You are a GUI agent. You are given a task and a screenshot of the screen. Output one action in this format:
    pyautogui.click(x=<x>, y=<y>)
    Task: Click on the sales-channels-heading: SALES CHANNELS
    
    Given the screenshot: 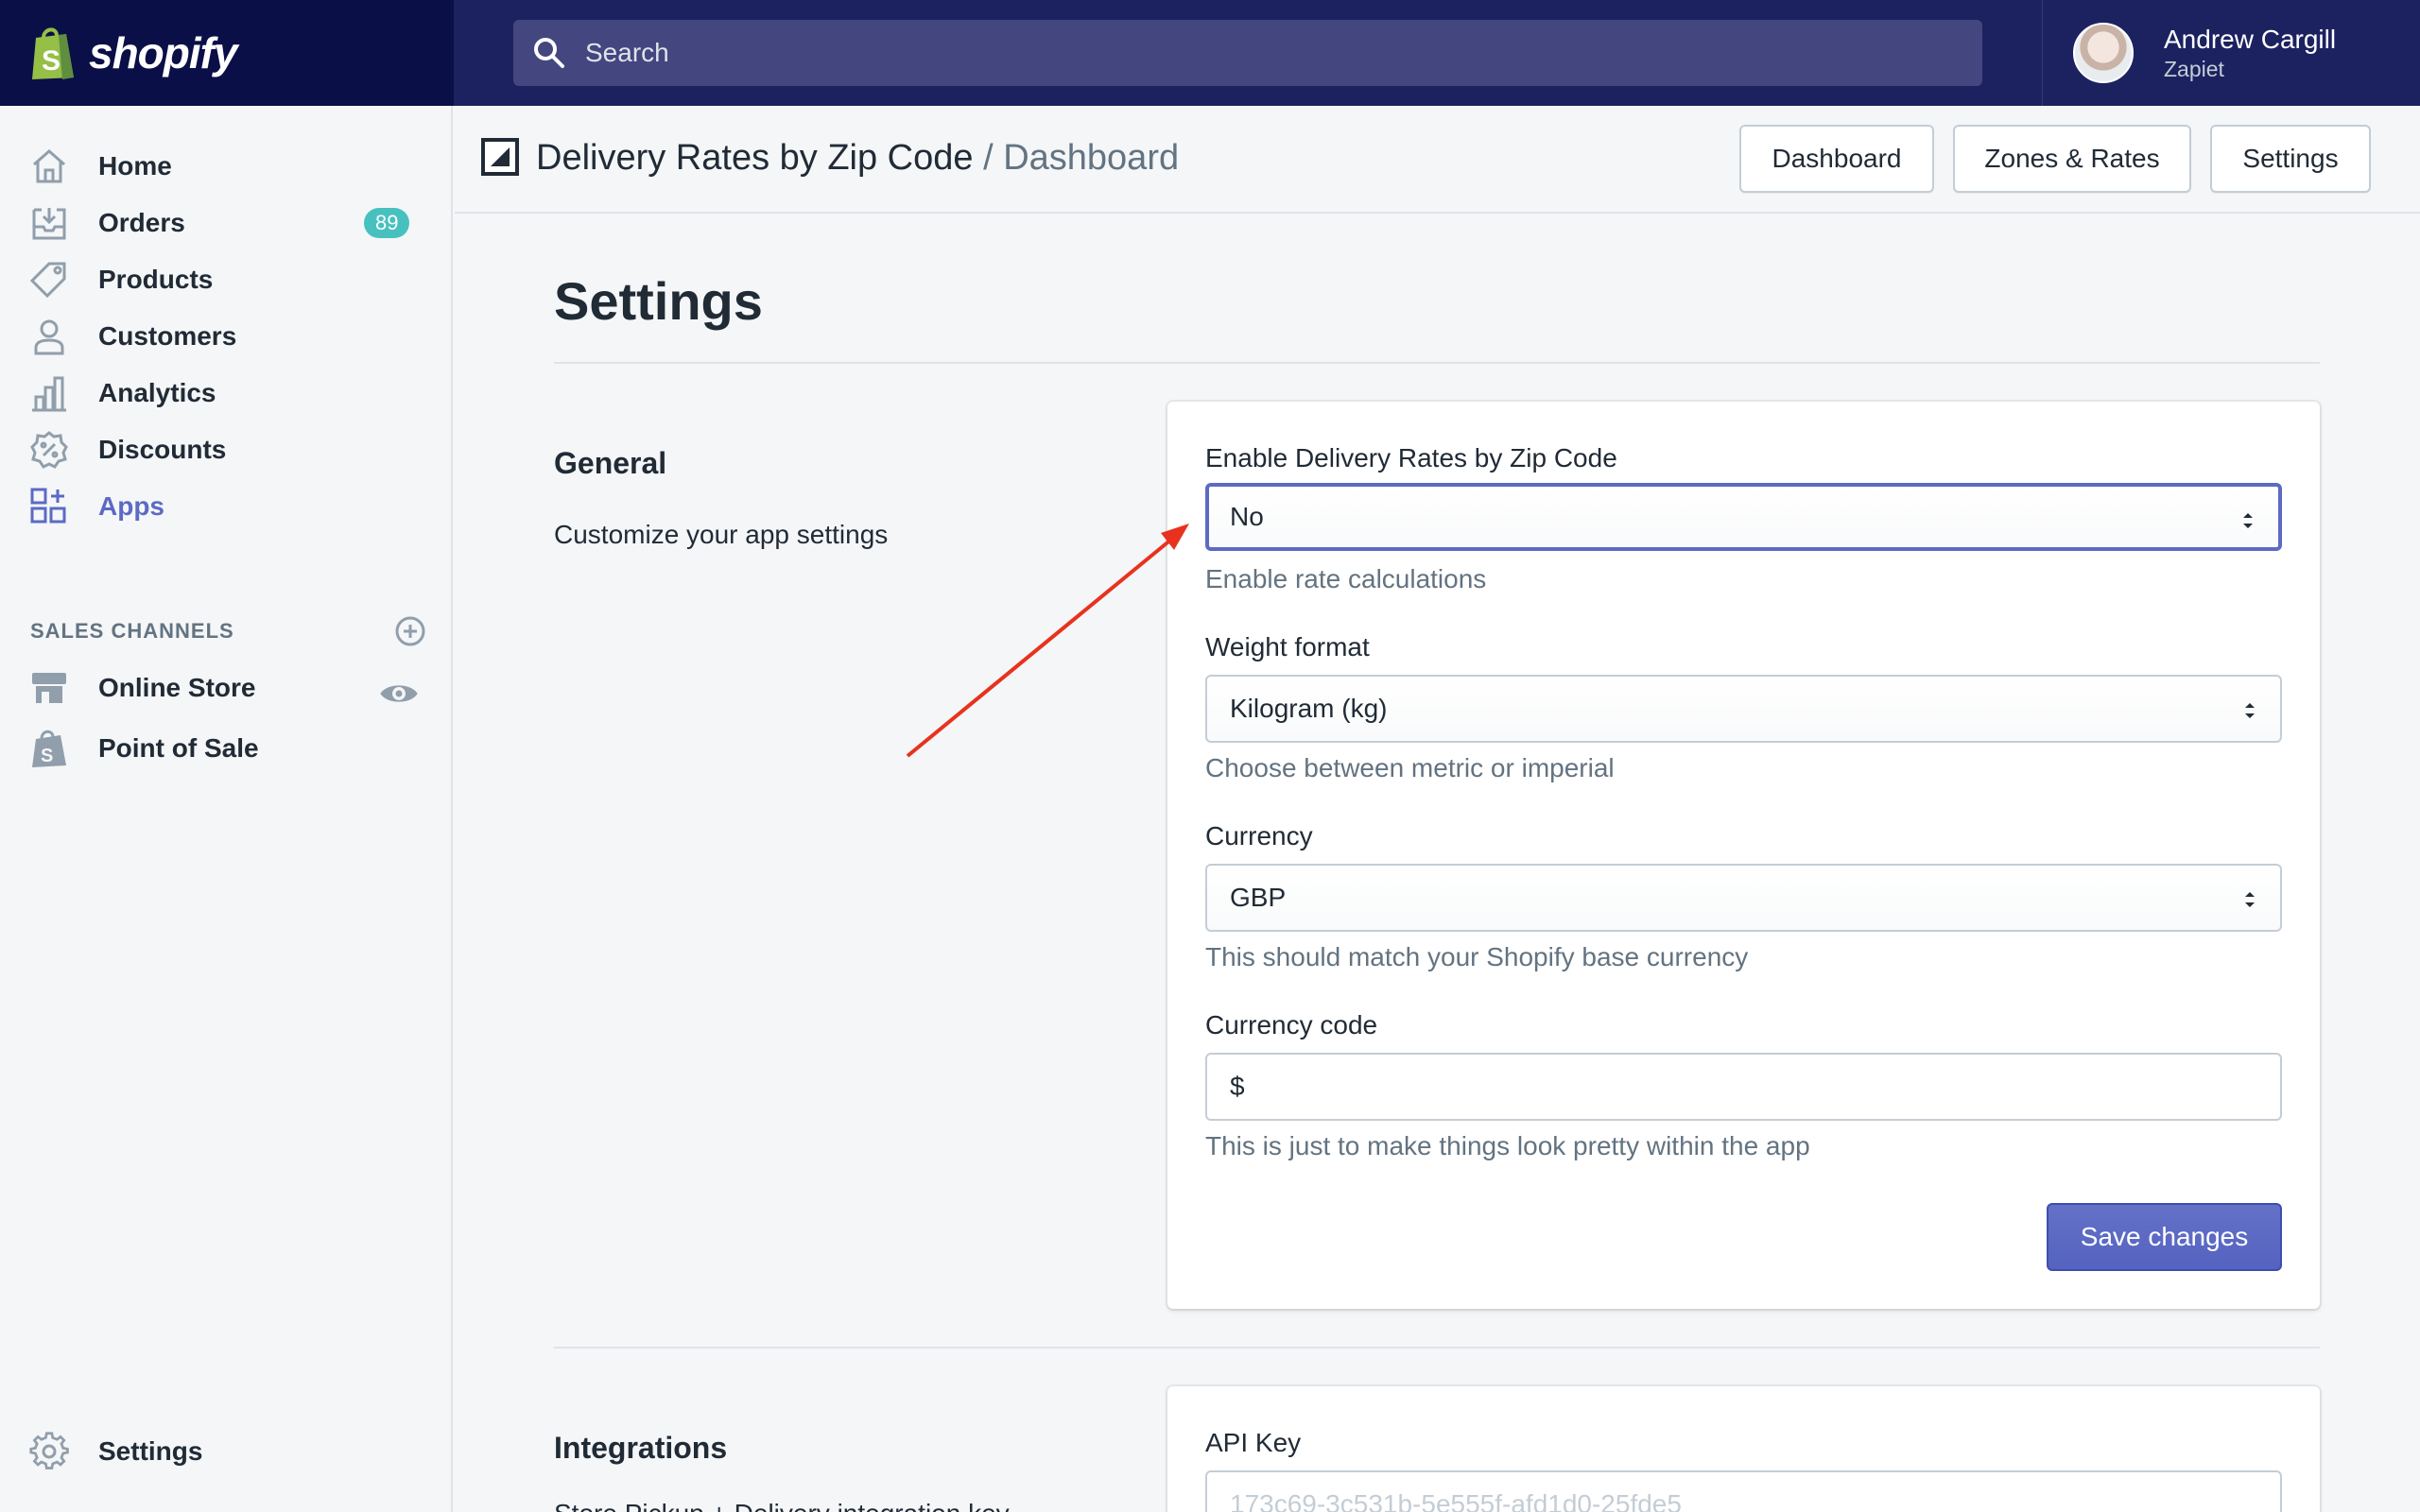 What is the action you would take?
    pyautogui.click(x=228, y=631)
    